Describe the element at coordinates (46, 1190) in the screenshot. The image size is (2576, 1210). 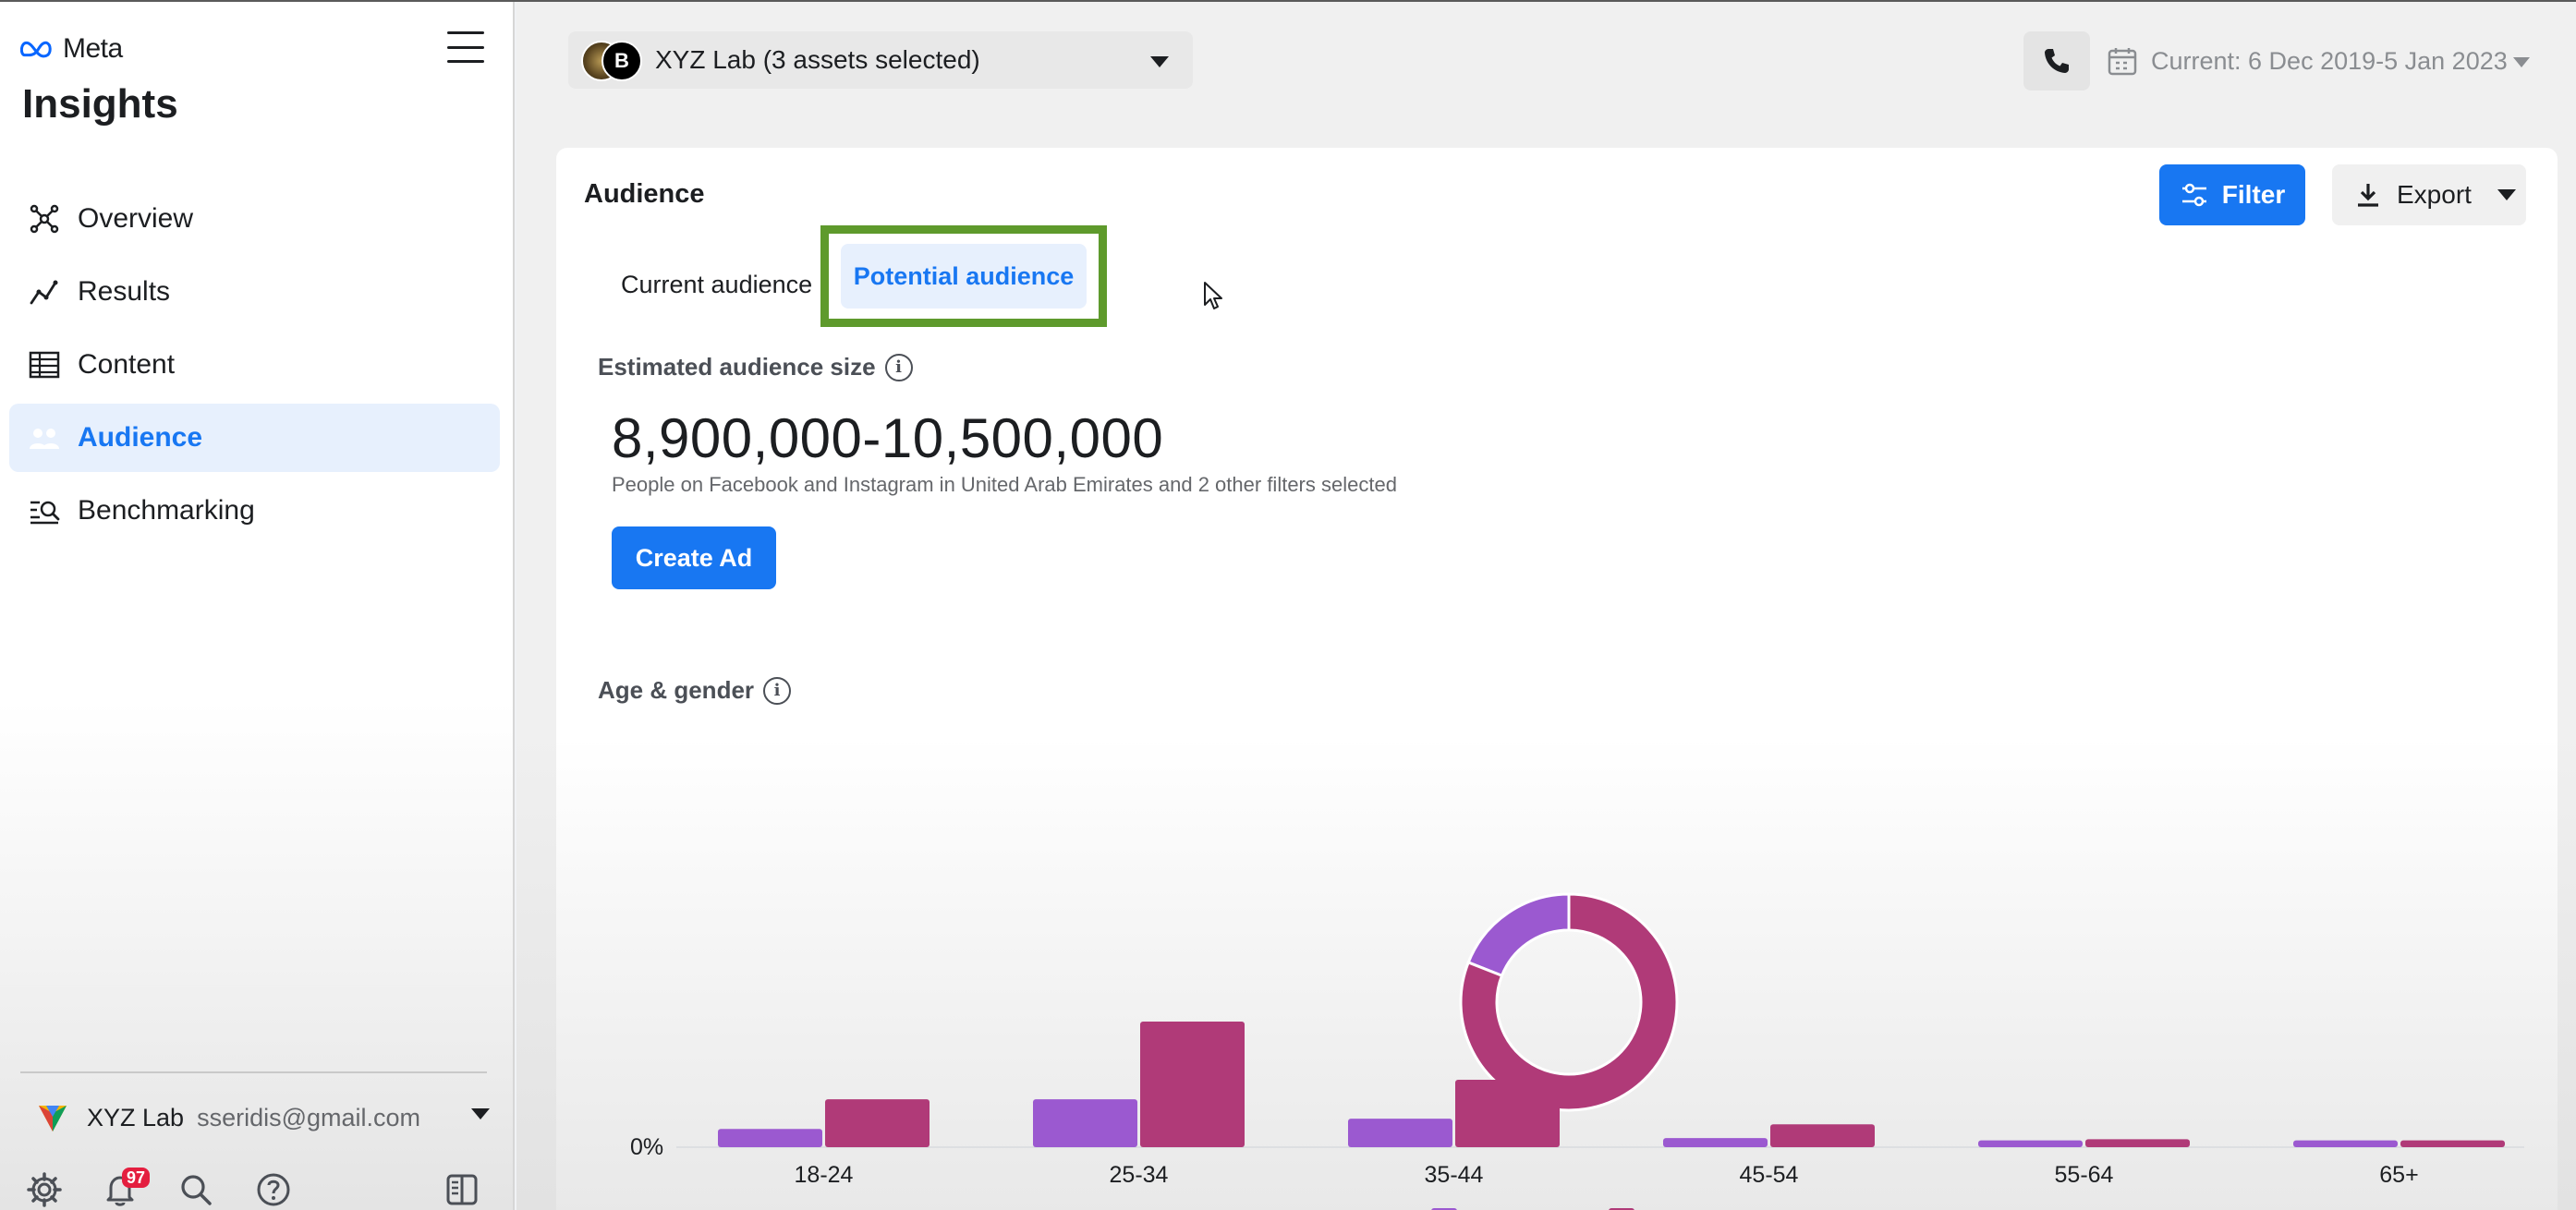
I see `settings-gear-icon` at that location.